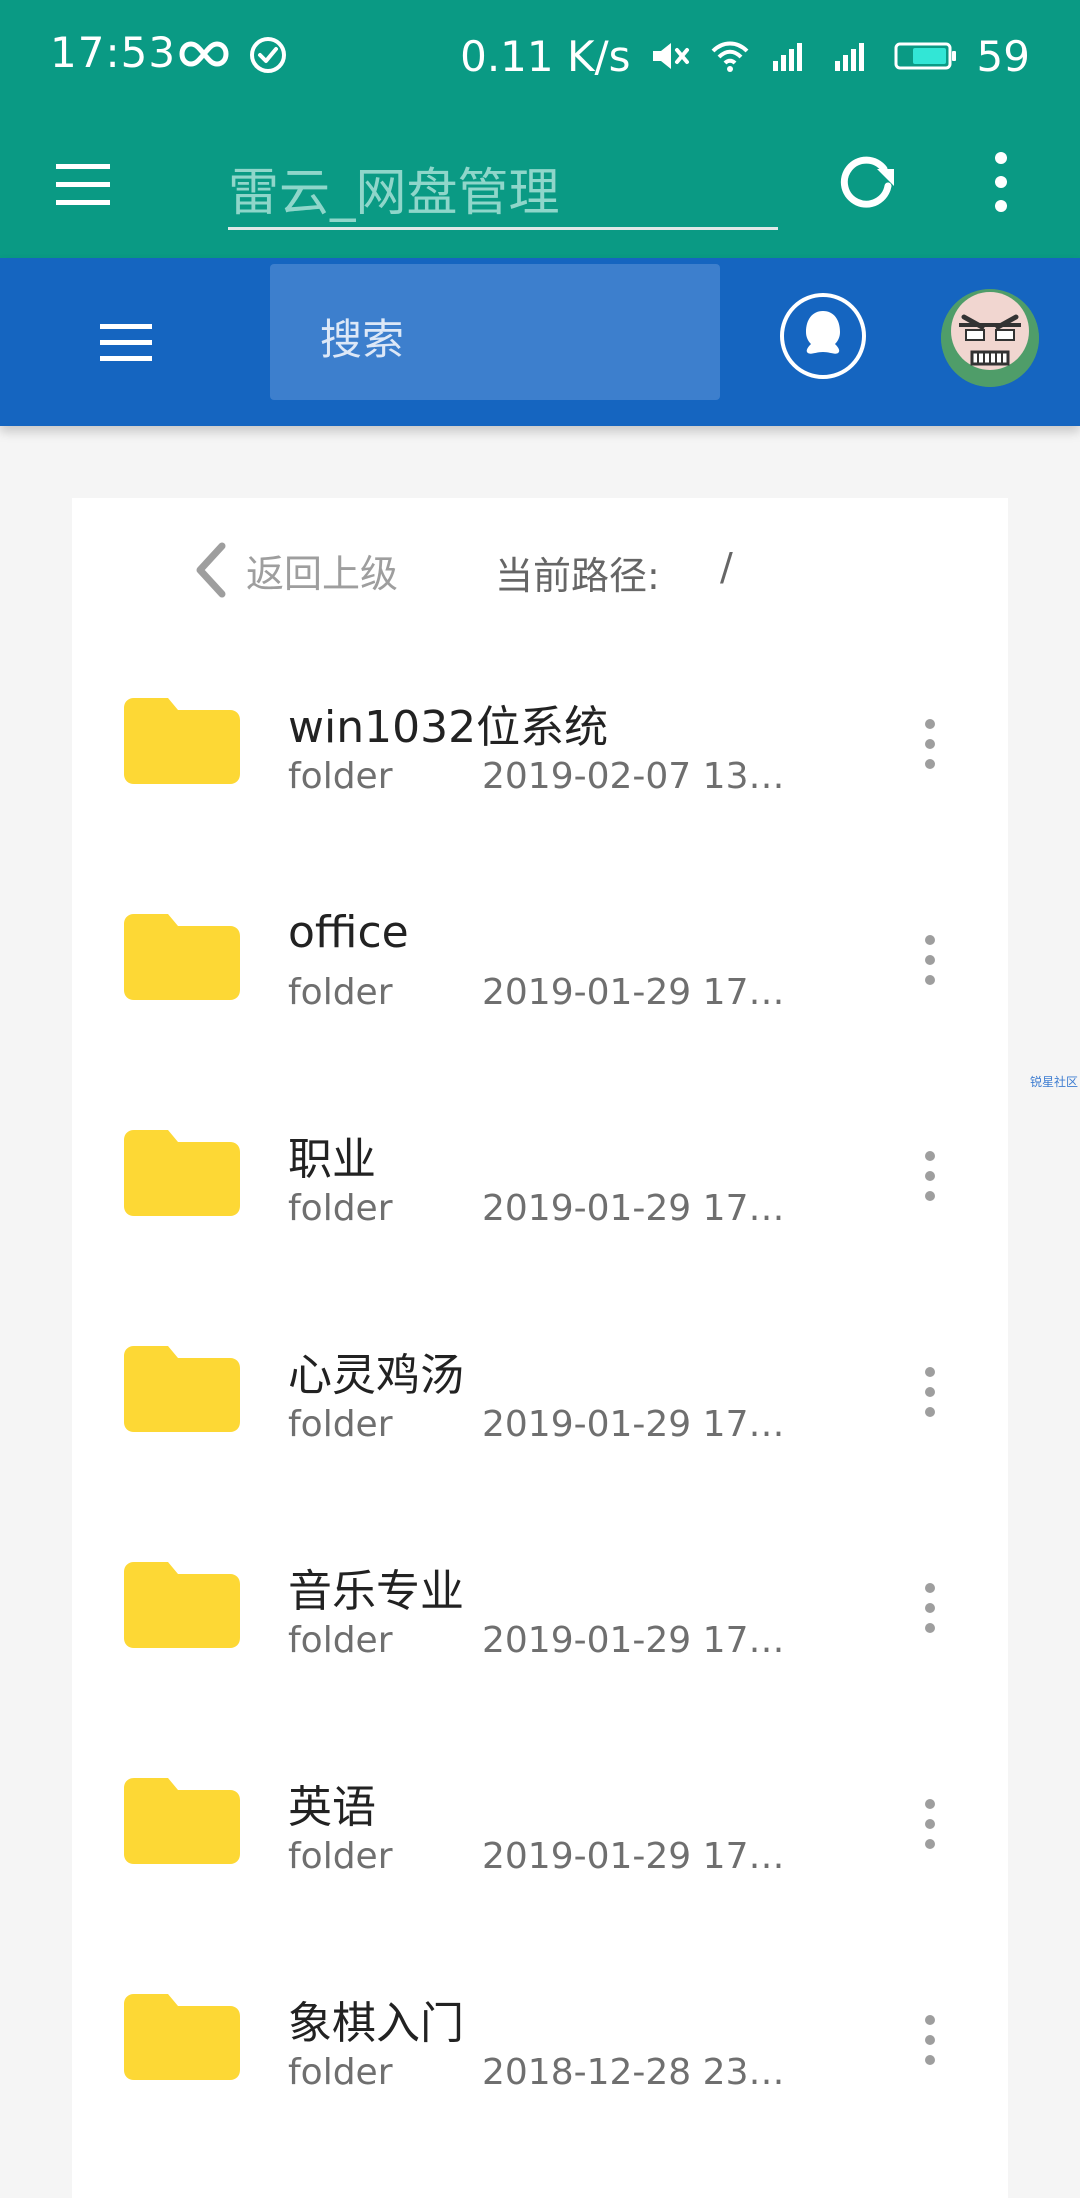 The height and width of the screenshot is (2198, 1080). I want to click on file-name: office, so click(348, 932).